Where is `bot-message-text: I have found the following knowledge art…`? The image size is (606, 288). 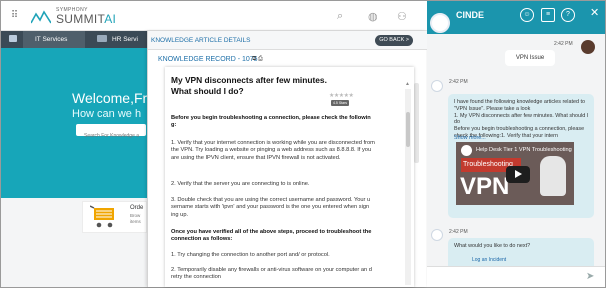
bot-message-text: I have found the following knowledge art… is located at coordinates (521, 119).